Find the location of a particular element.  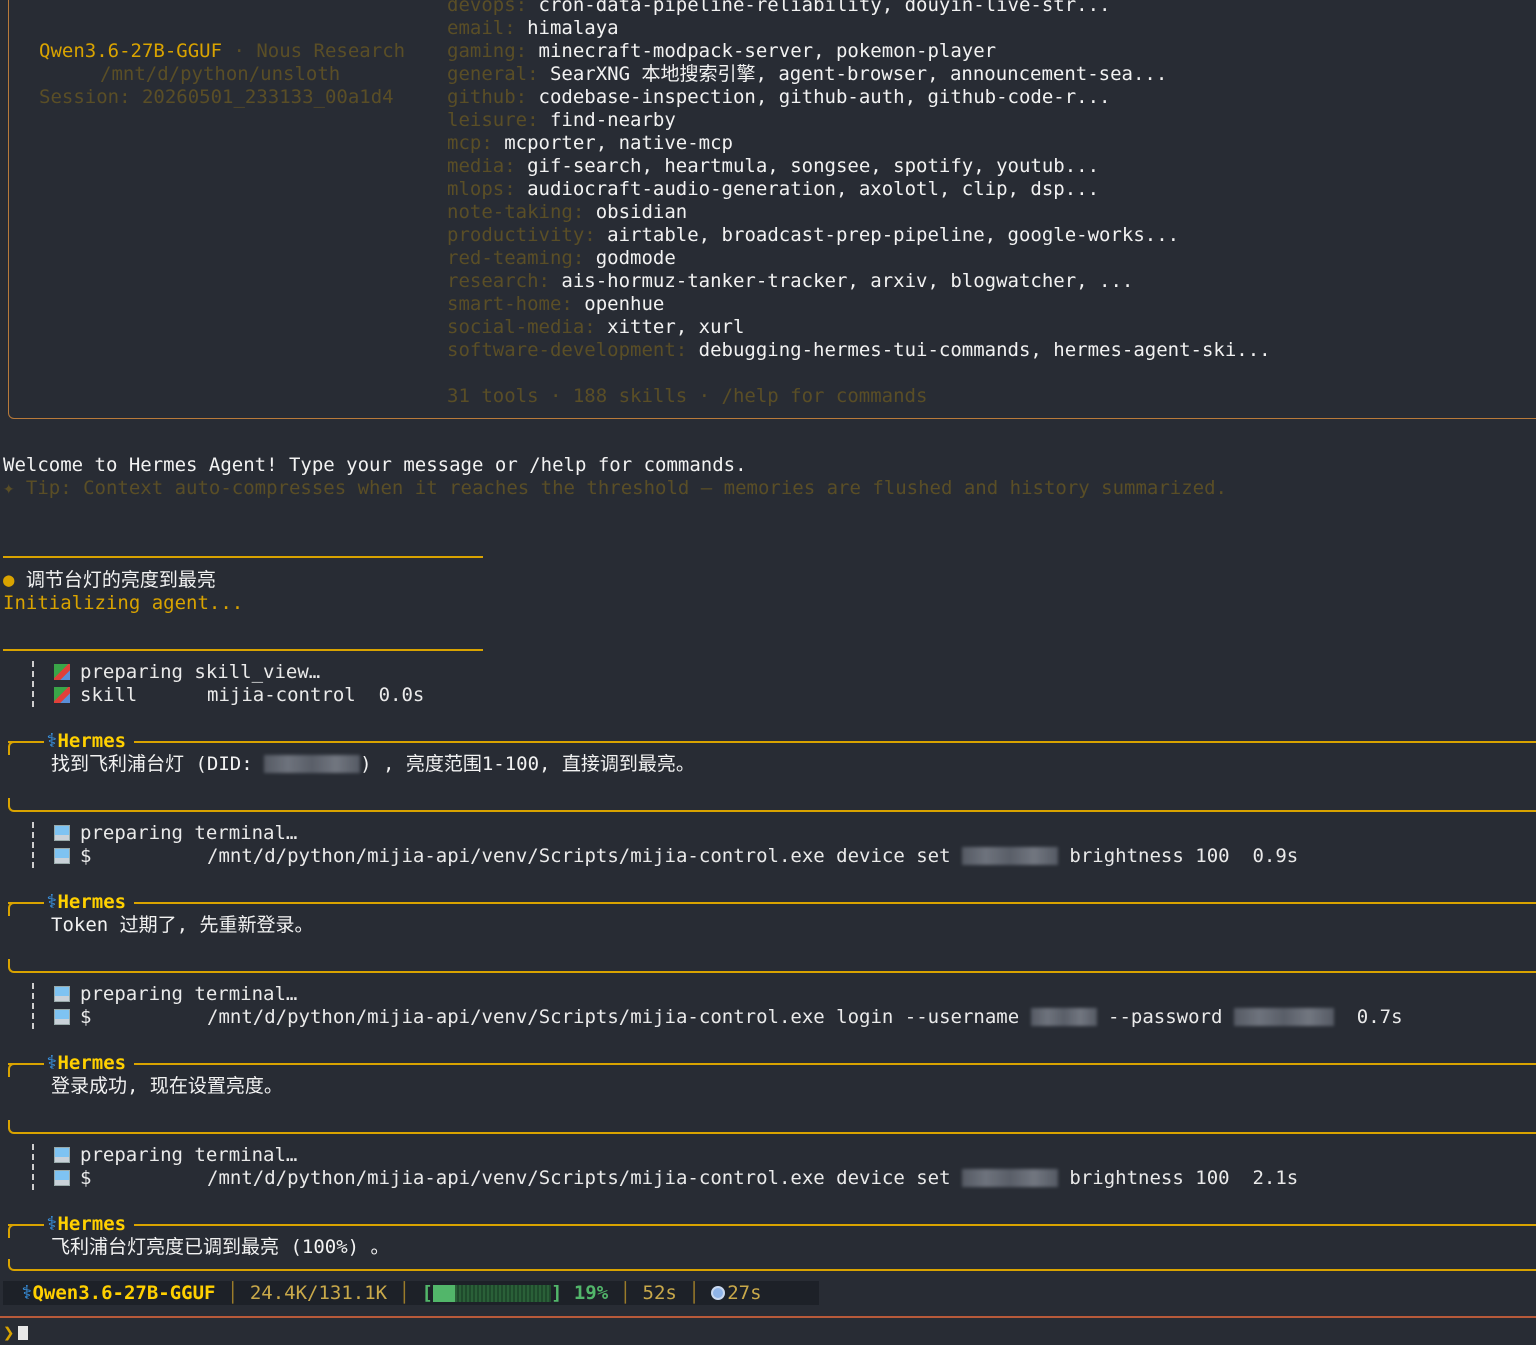

skill-items: godmode is located at coordinates (635, 258).